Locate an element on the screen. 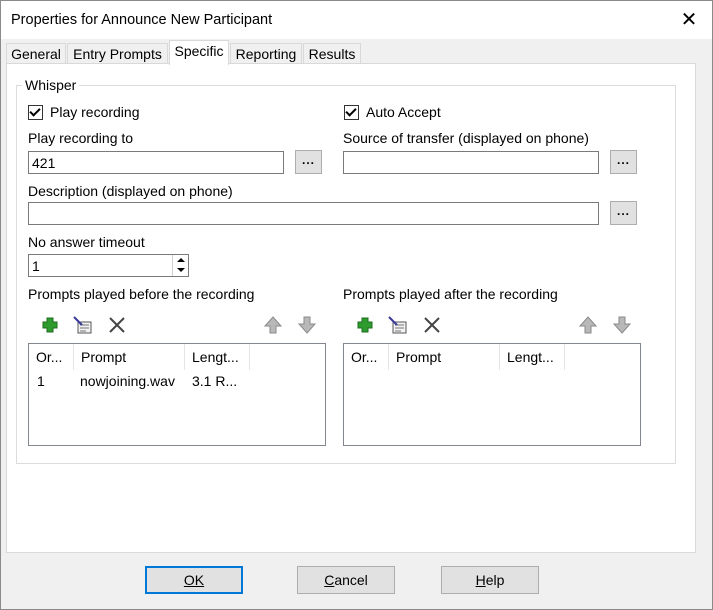  auto-accept-checkbox is located at coordinates (351, 112).